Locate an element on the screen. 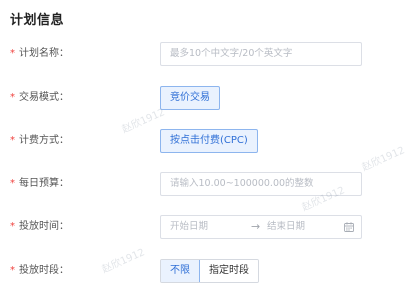 Image resolution: width=418 pixels, height=291 pixels. end-date-input: 结束日期 is located at coordinates (286, 227).